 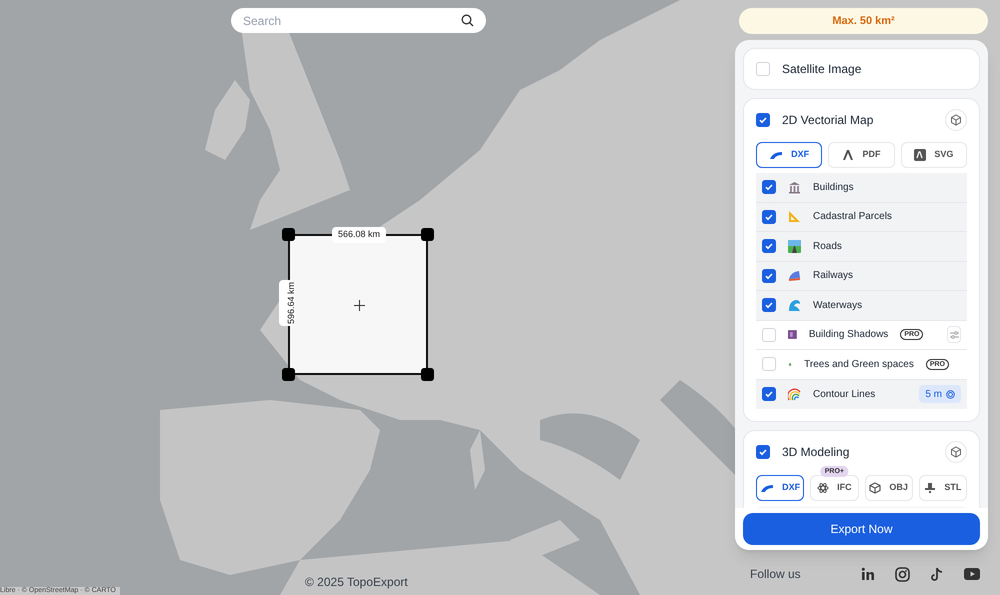 What do you see at coordinates (950, 394) in the screenshot?
I see `target-icon` at bounding box center [950, 394].